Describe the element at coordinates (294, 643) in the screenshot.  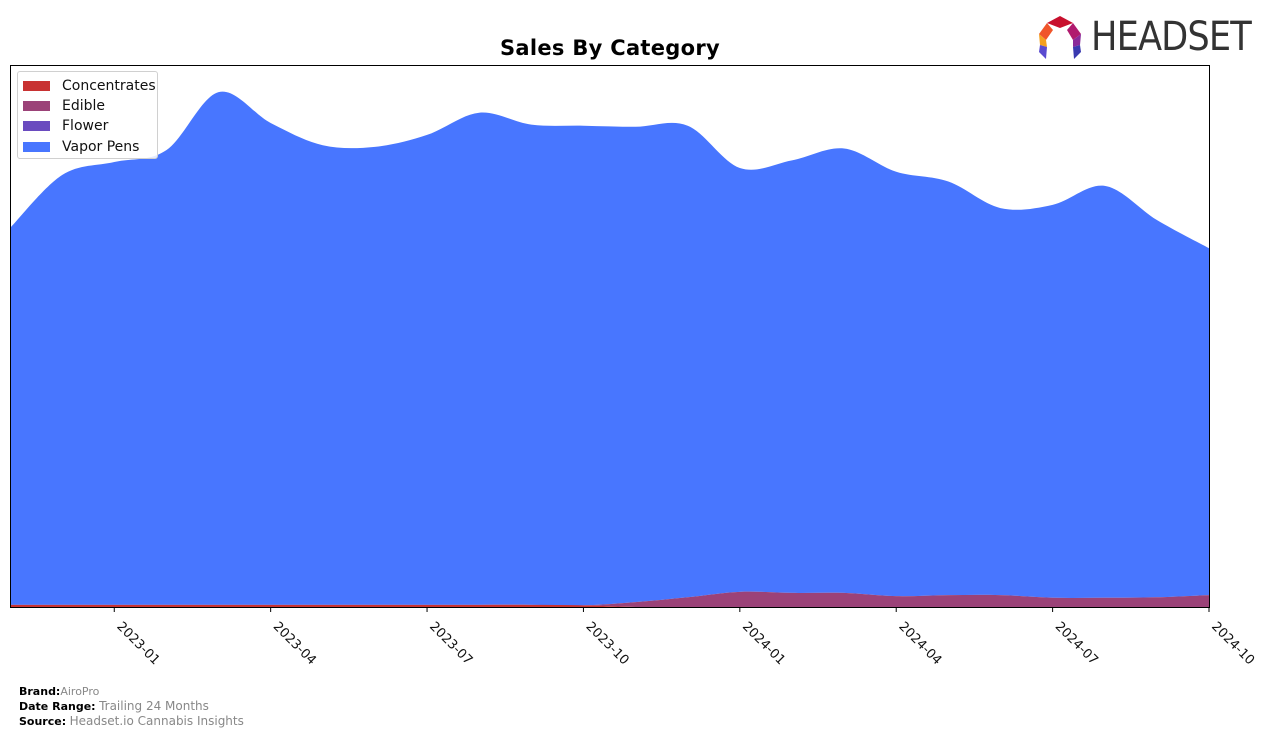
I see `x-tick-label: 2023-04` at that location.